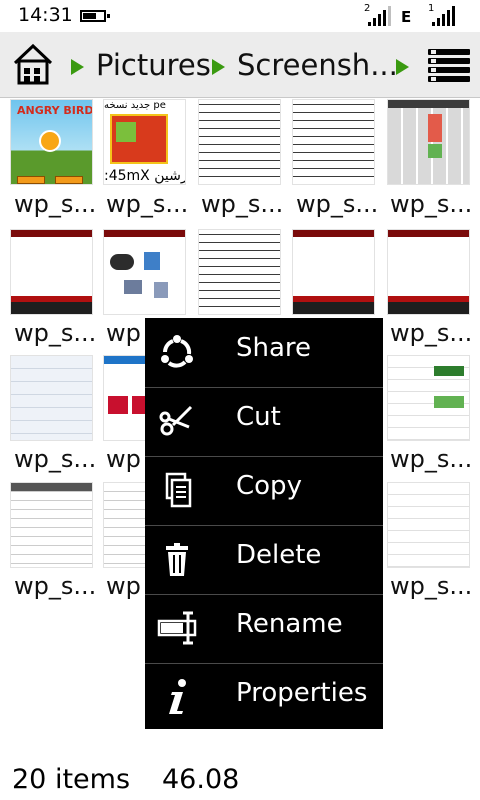 Image resolution: width=480 pixels, height=800 pixels. I want to click on clock: 14:31, so click(45, 15).